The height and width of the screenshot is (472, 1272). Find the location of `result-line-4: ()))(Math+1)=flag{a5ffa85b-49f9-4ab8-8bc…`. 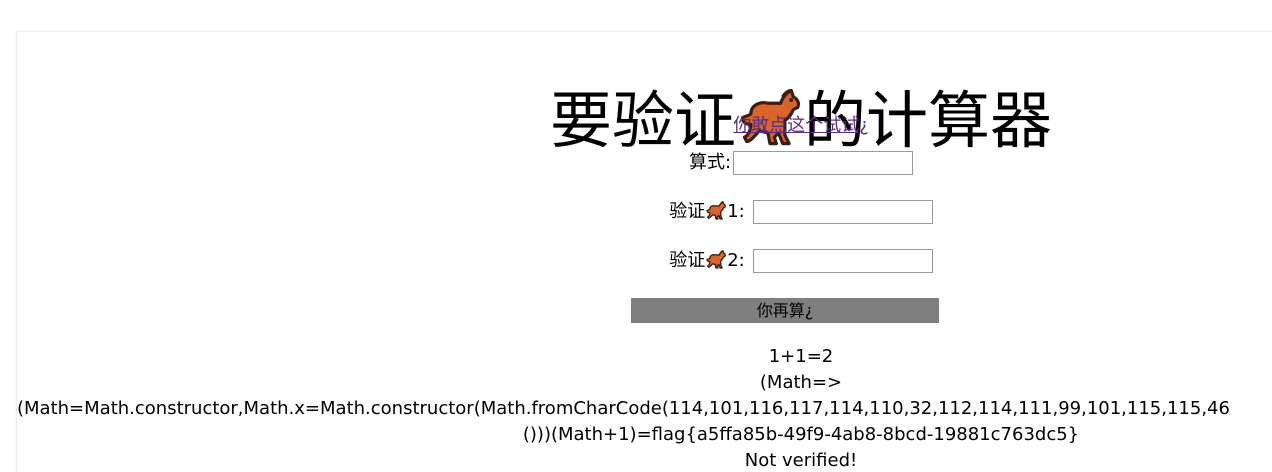

result-line-4: ()))(Math+1)=flag{a5ffa85b-49f9-4ab8-8bc… is located at coordinates (801, 434).